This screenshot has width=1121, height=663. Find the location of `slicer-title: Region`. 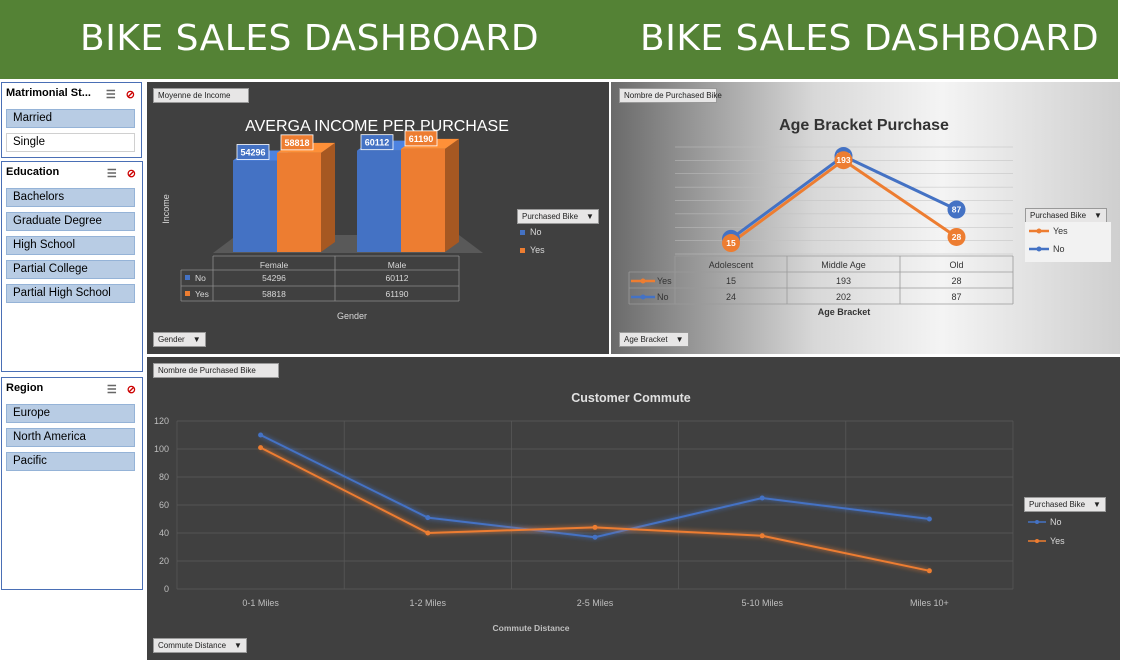

slicer-title: Region is located at coordinates (25, 388).